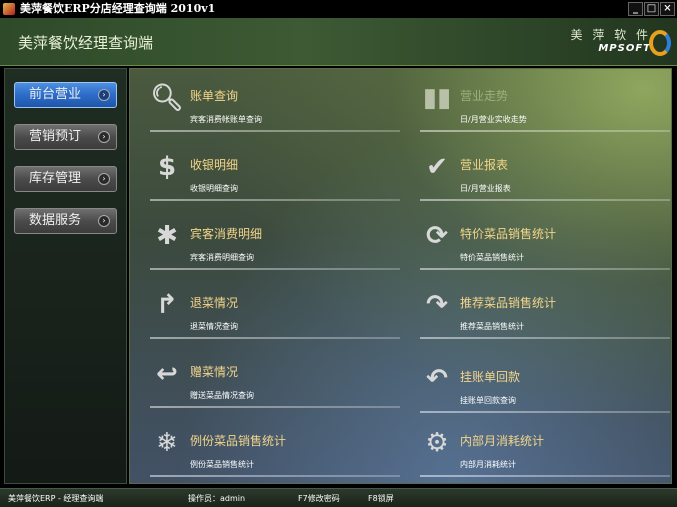  I want to click on menu-item-subtitle: 特价菜品销售统计, so click(492, 257).